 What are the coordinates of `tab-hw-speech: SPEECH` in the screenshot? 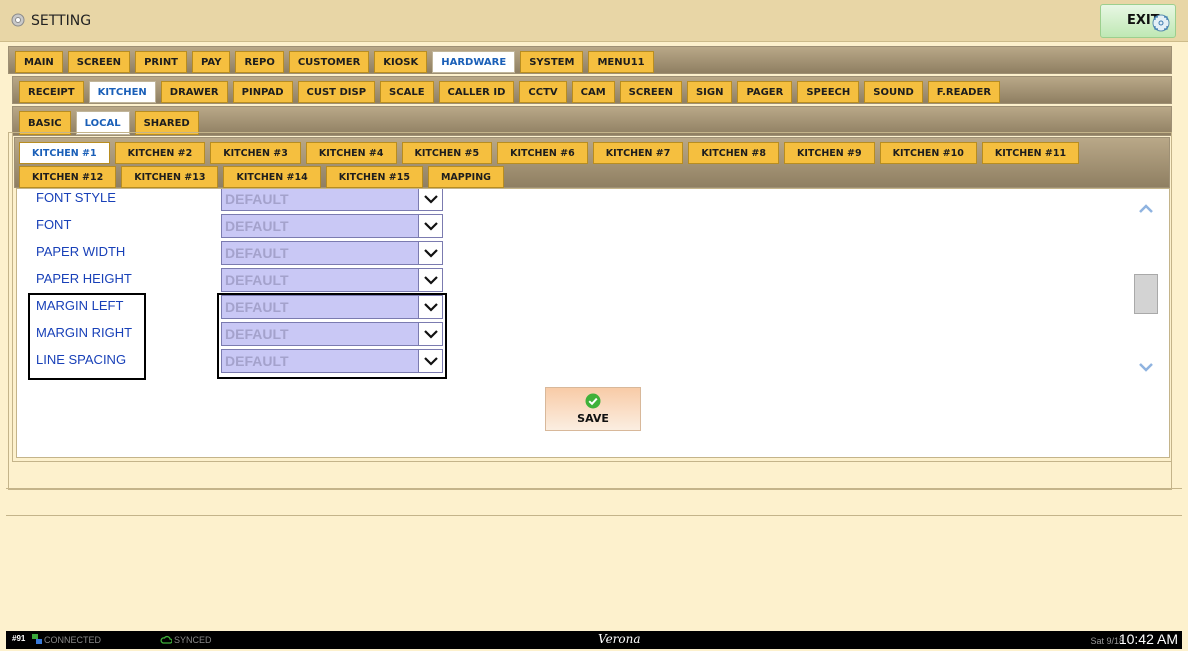 It's located at (828, 92).